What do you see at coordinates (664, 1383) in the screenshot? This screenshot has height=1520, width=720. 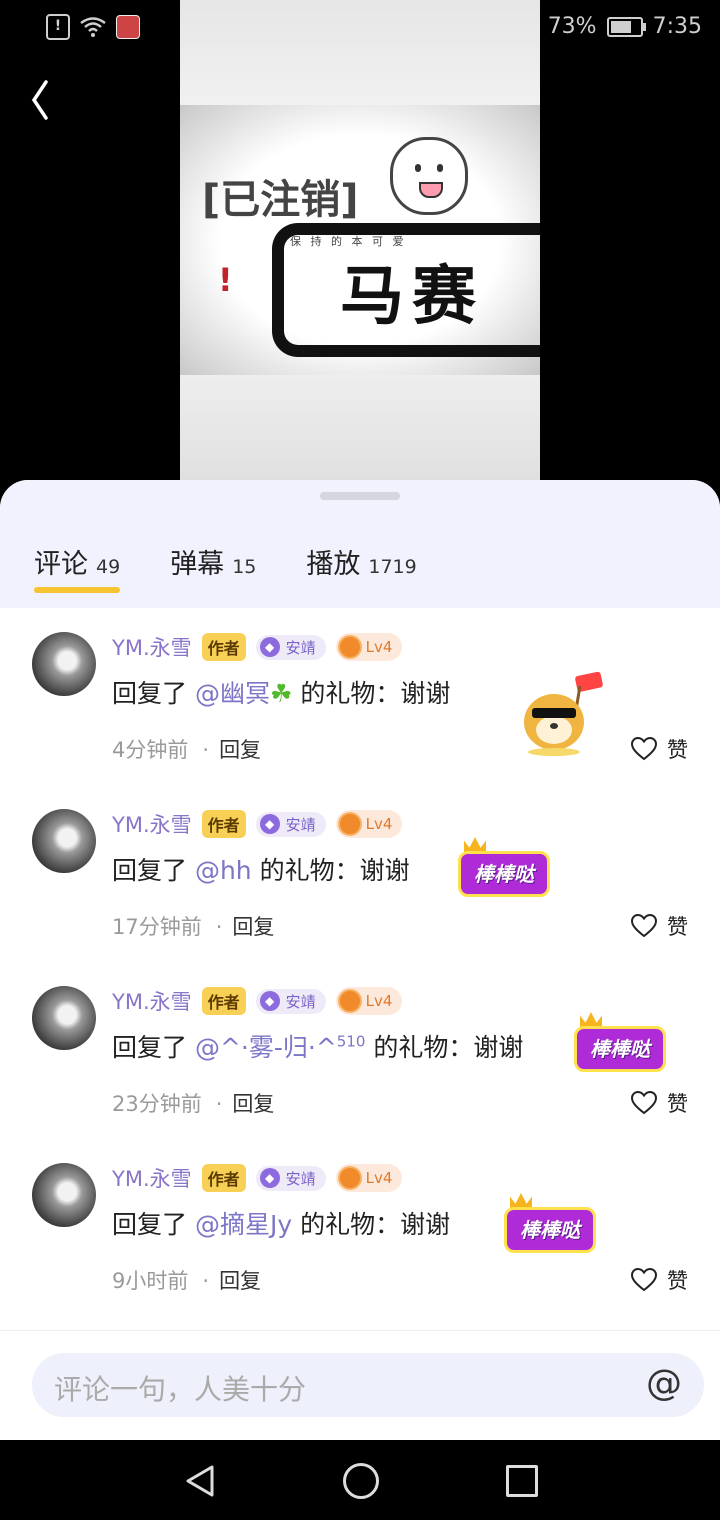 I see `at-icon: @` at bounding box center [664, 1383].